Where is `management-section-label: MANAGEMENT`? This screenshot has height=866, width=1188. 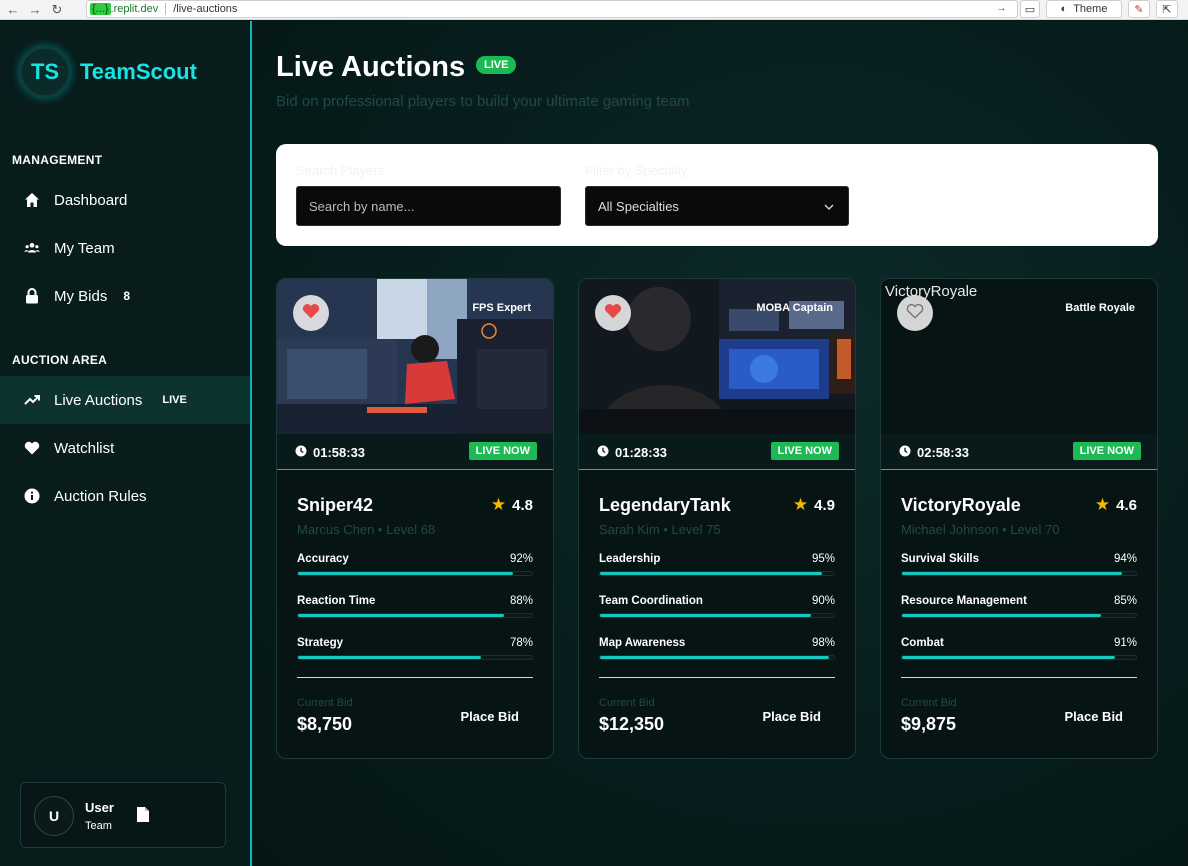
management-section-label: MANAGEMENT is located at coordinates (57, 160).